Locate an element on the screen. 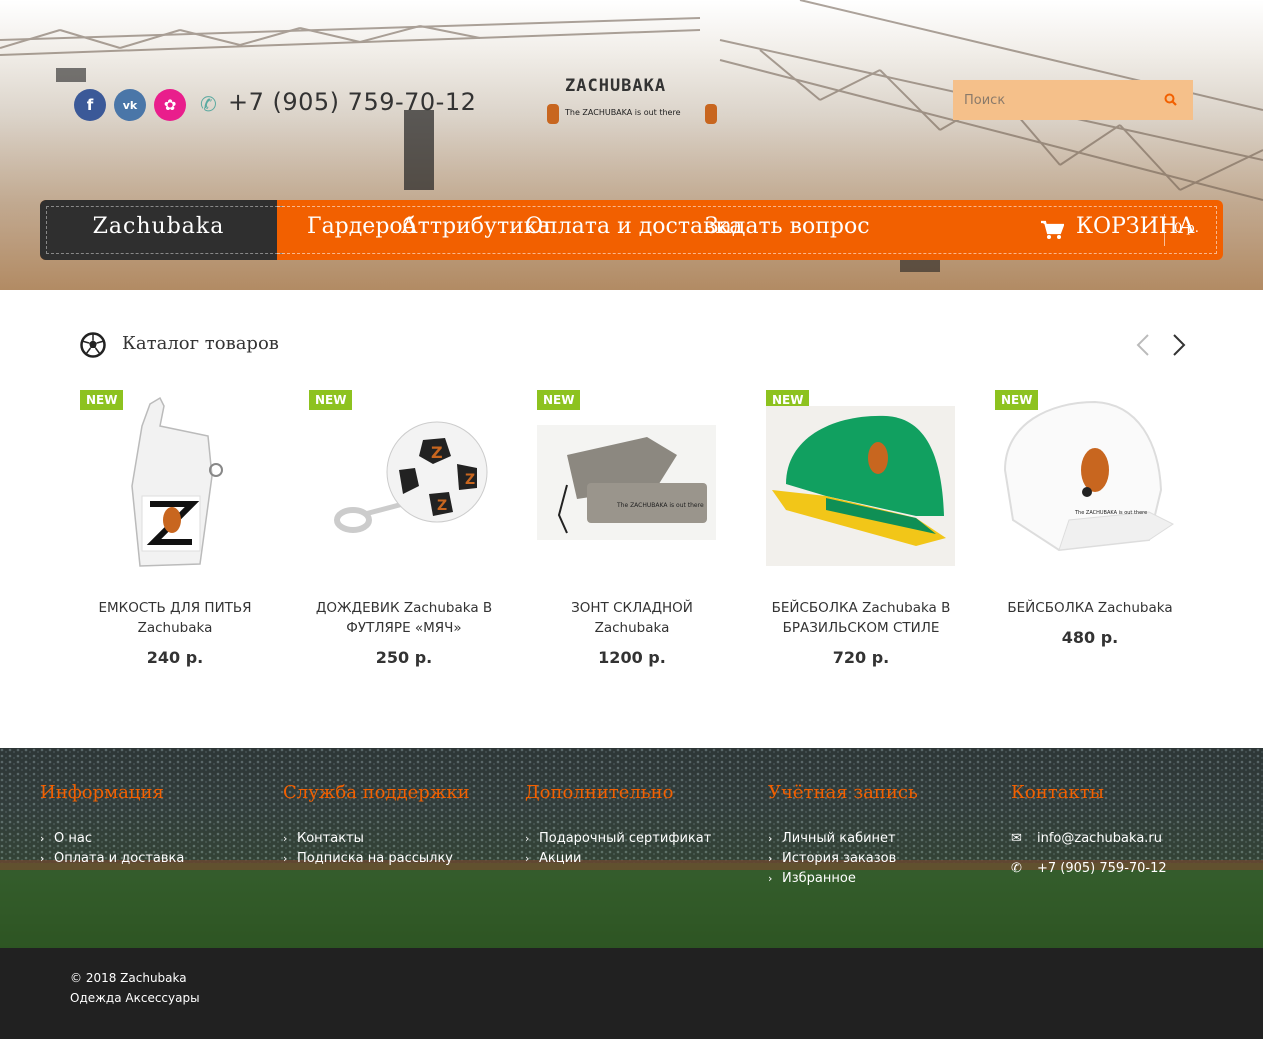 This screenshot has width=1263, height=1039. product-name: ЗОНТ СКЛАДНОЙ Zachubaka is located at coordinates (632, 618).